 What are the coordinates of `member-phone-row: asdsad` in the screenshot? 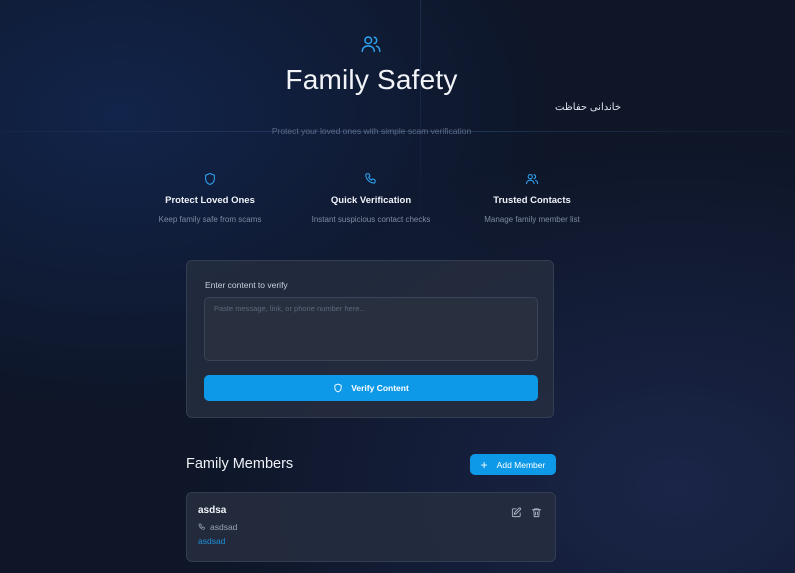 It's located at (217, 527).